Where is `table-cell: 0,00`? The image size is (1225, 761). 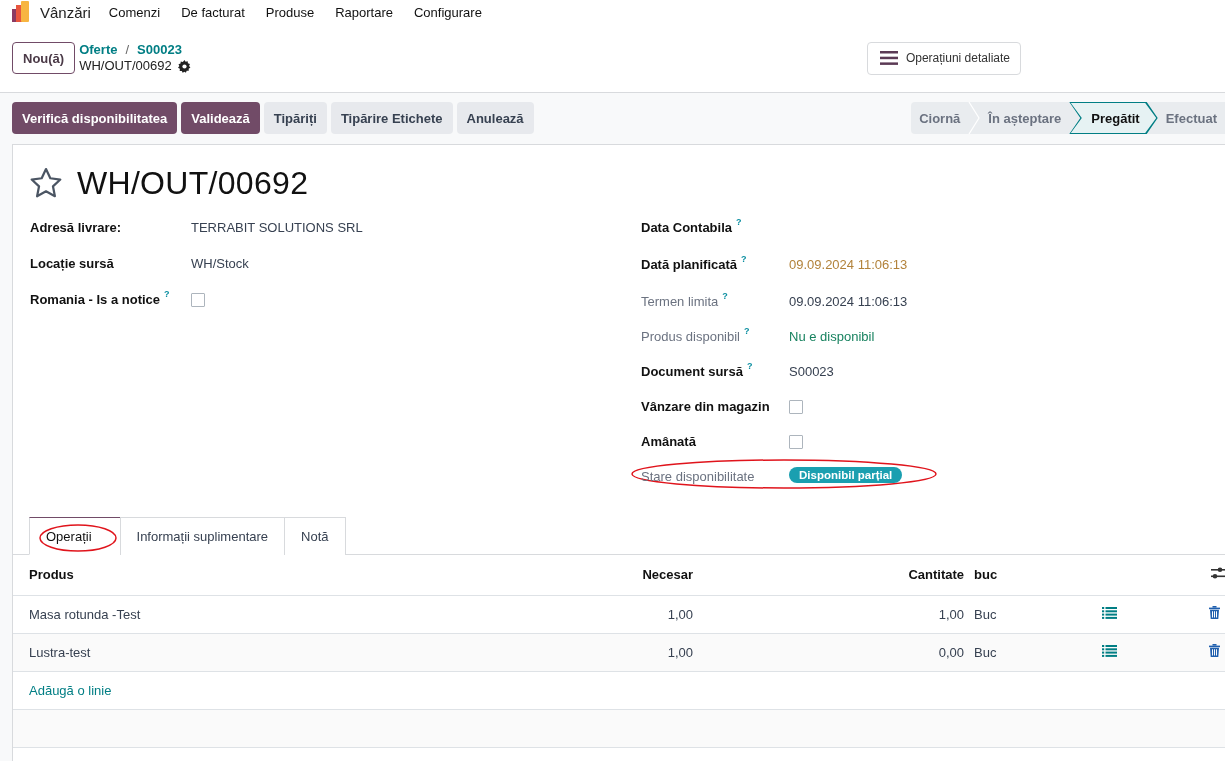
table-cell: 0,00 is located at coordinates (832, 652).